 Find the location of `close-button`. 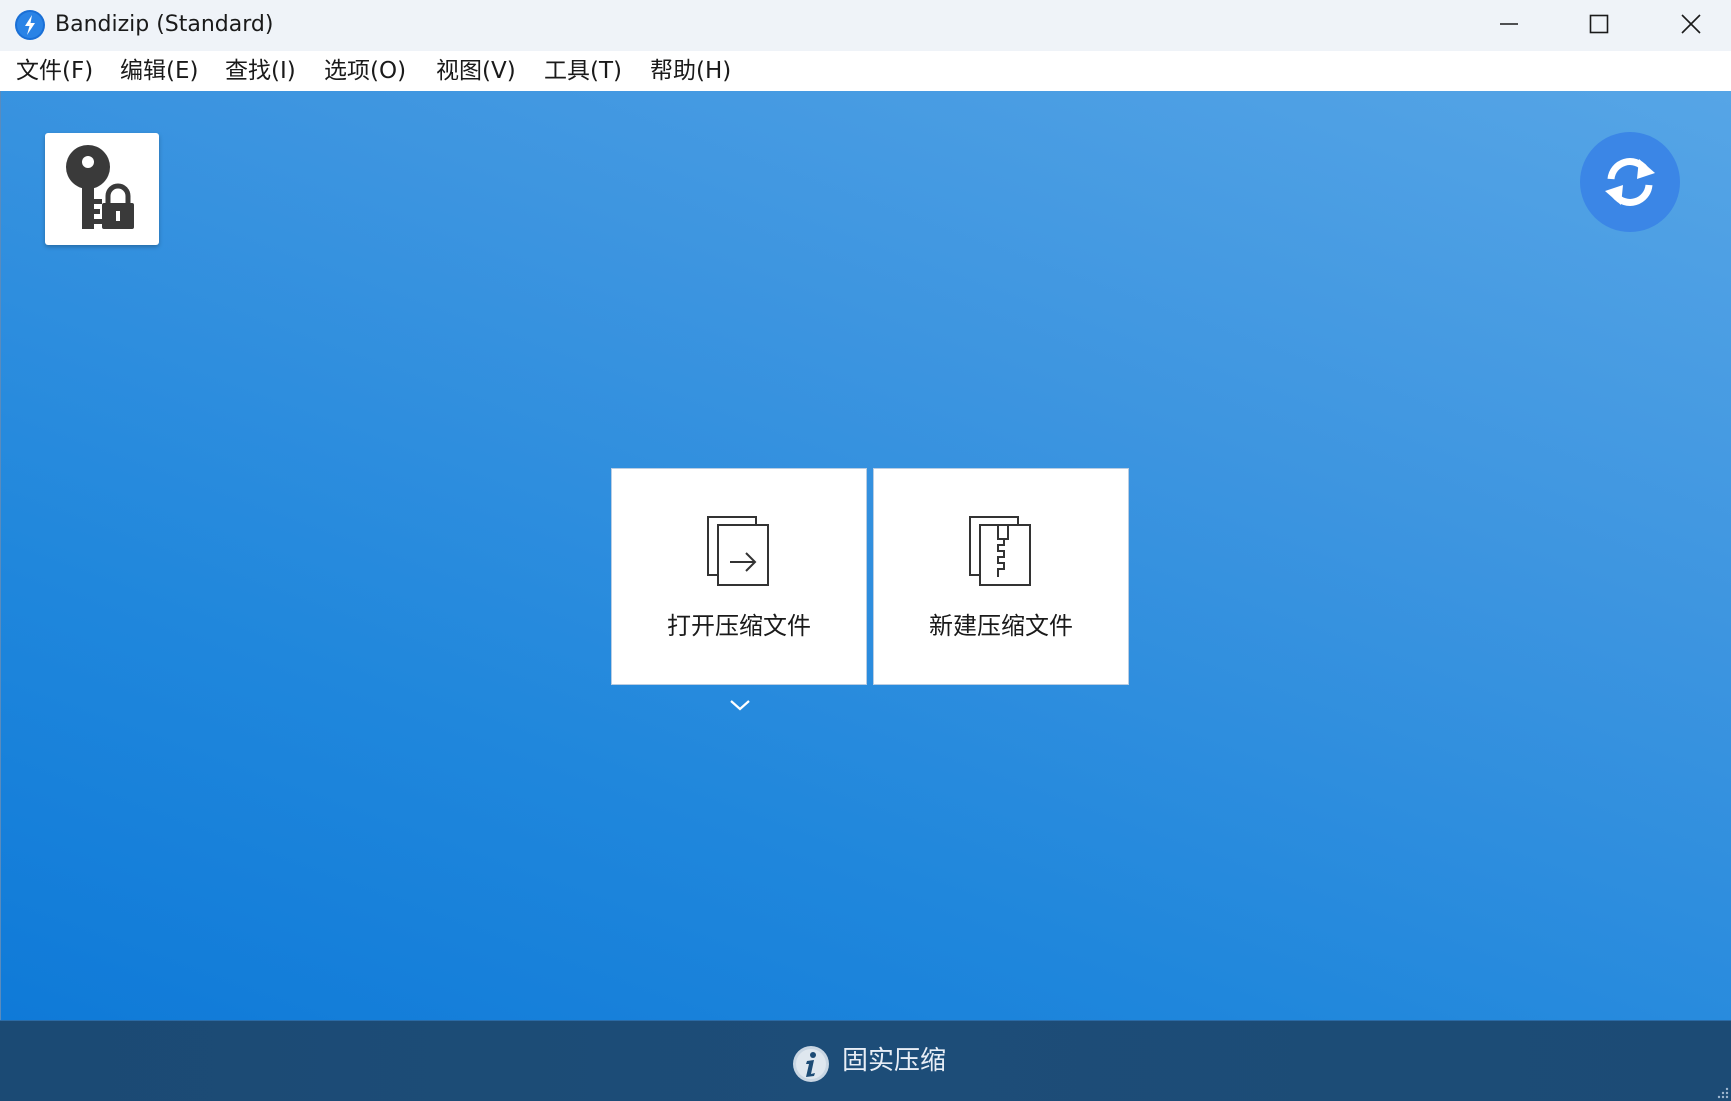

close-button is located at coordinates (1688, 24).